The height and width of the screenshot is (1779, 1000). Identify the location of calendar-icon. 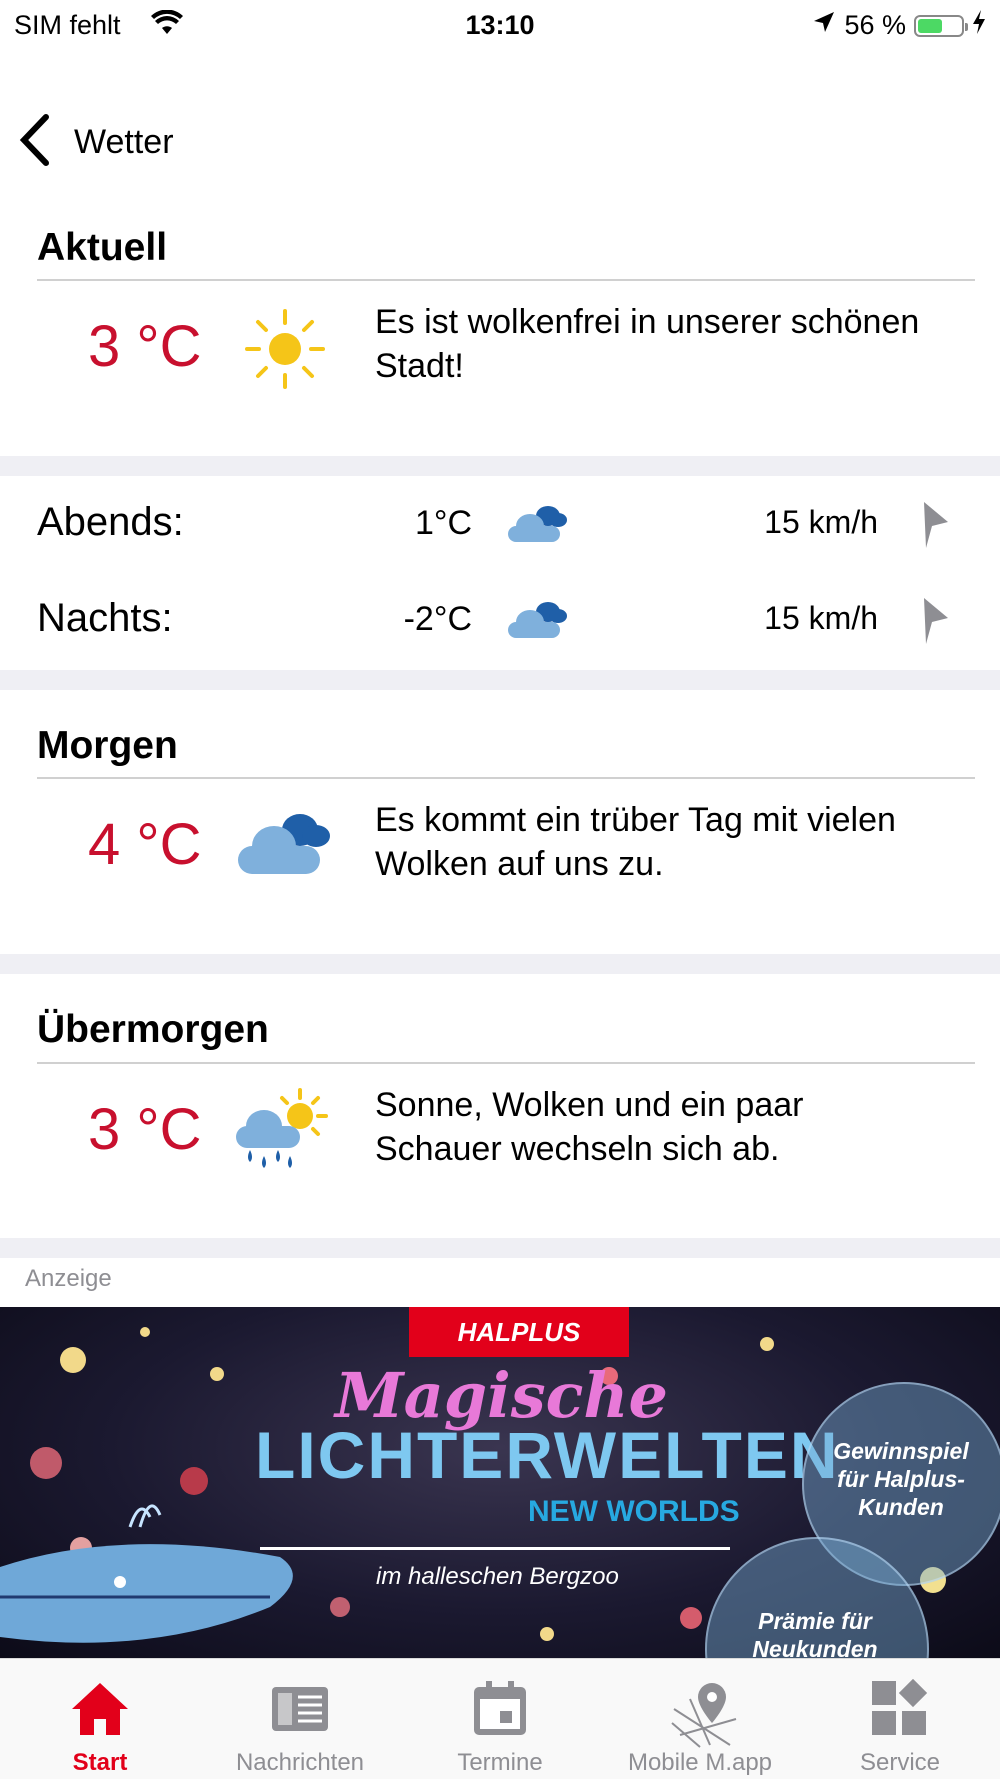
(500, 1709).